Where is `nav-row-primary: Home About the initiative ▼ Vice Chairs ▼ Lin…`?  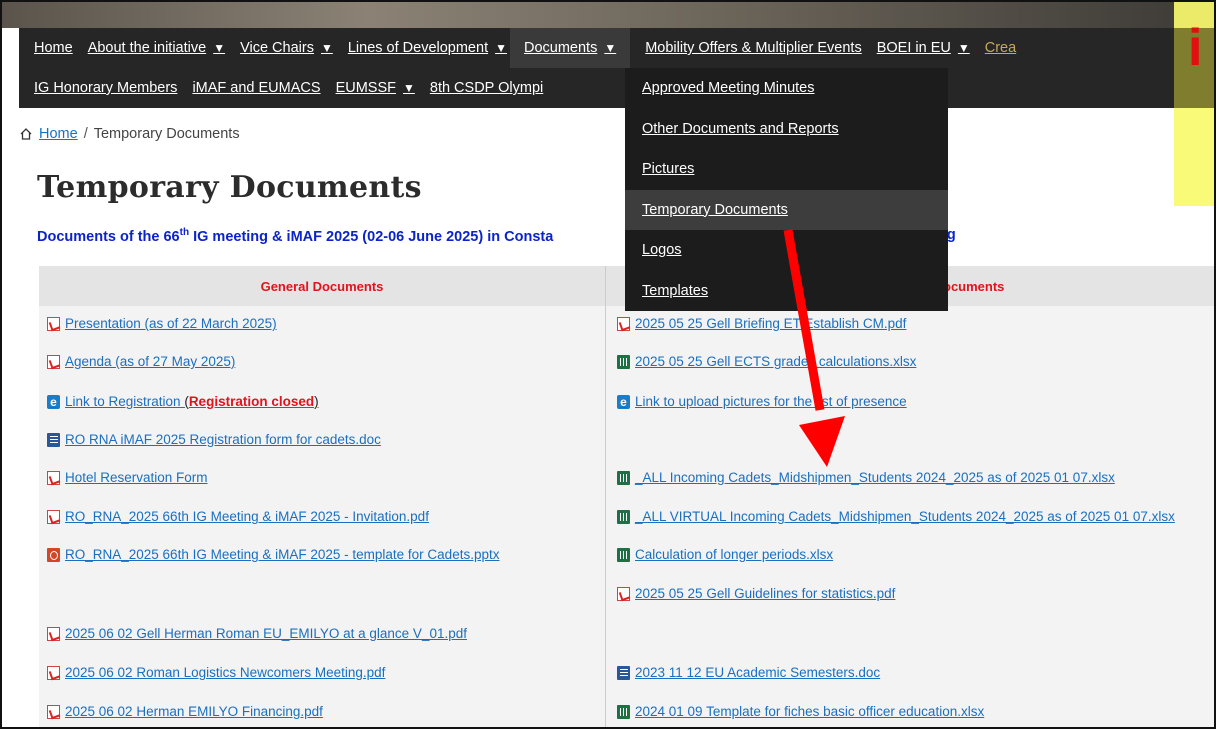
nav-row-primary: Home About the initiative ▼ Vice Chairs ▼ Lin… is located at coordinates (517, 48).